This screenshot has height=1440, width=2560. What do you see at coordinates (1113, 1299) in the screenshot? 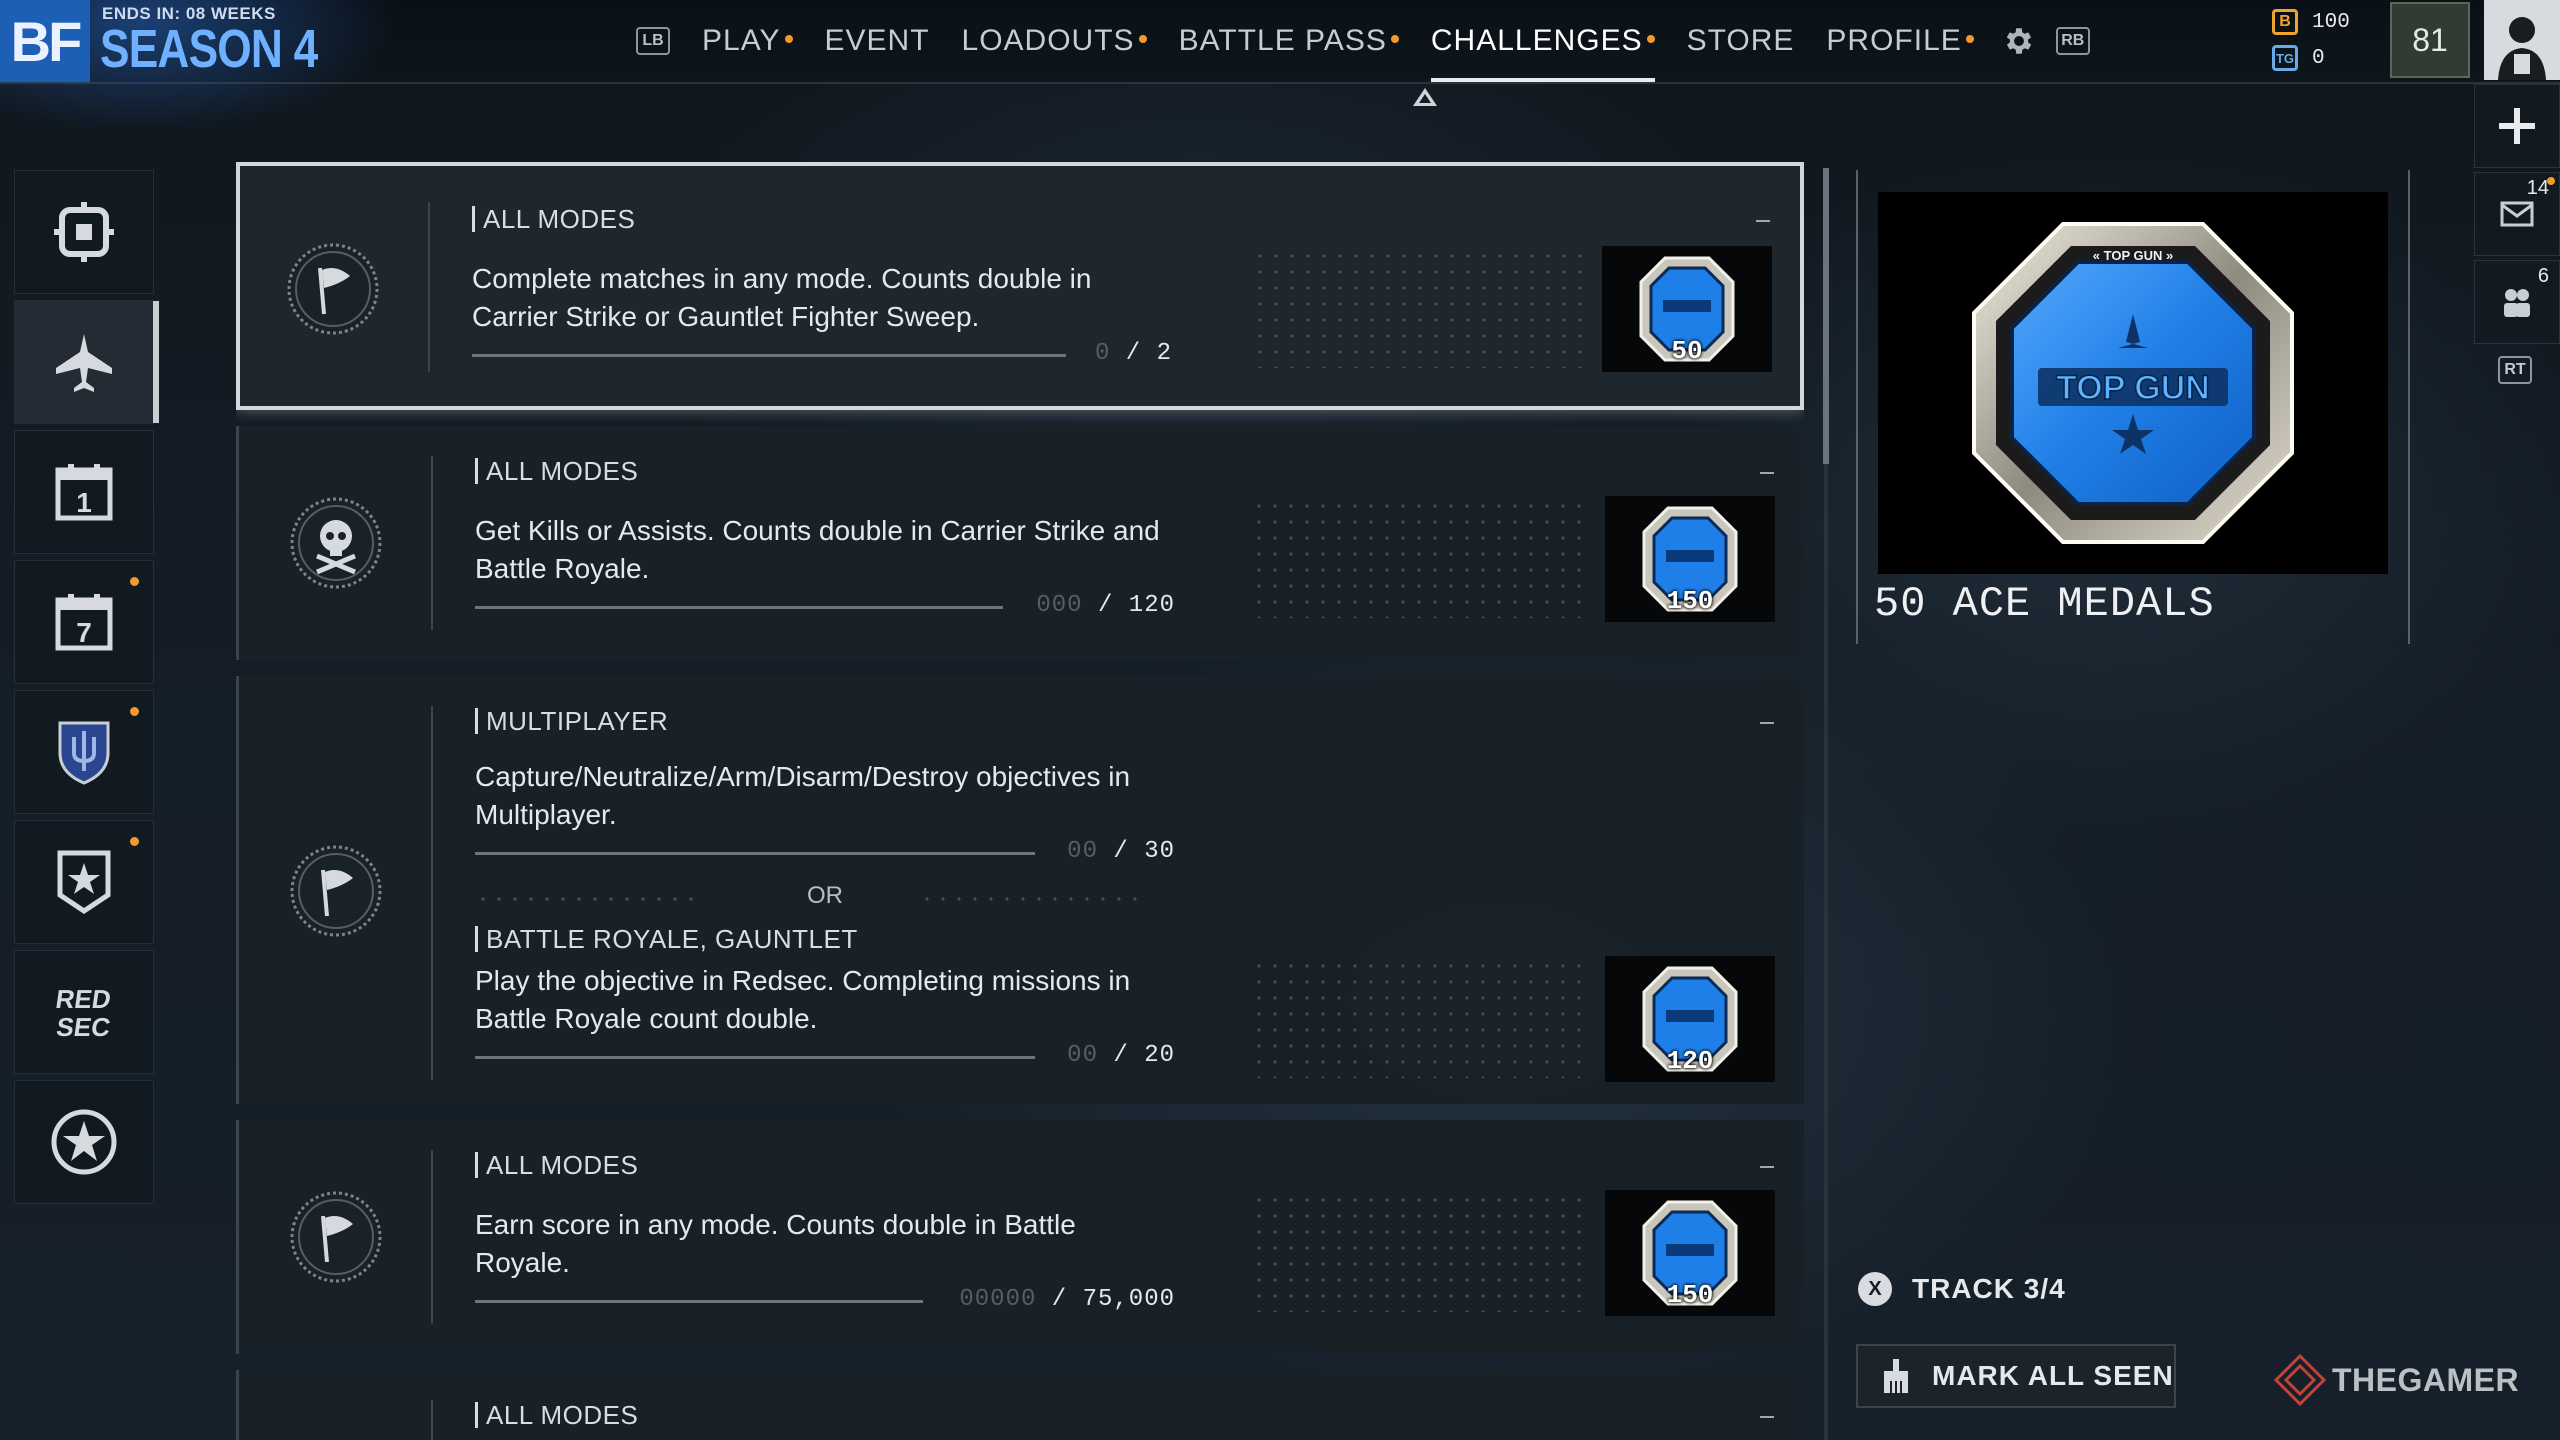
I see `progress-total: / 75,000` at bounding box center [1113, 1299].